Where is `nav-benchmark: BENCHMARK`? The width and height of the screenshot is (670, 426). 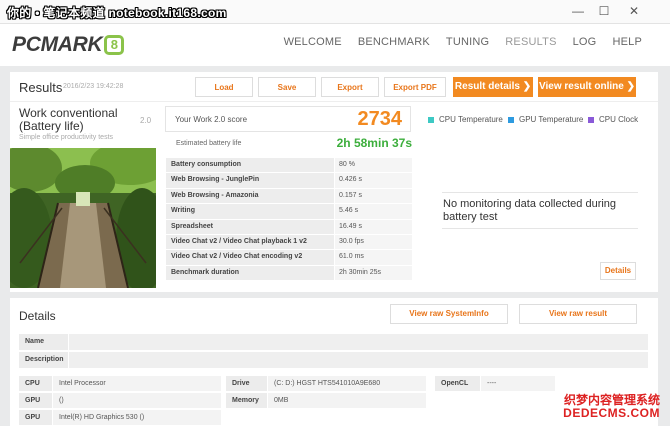 nav-benchmark: BENCHMARK is located at coordinates (394, 42).